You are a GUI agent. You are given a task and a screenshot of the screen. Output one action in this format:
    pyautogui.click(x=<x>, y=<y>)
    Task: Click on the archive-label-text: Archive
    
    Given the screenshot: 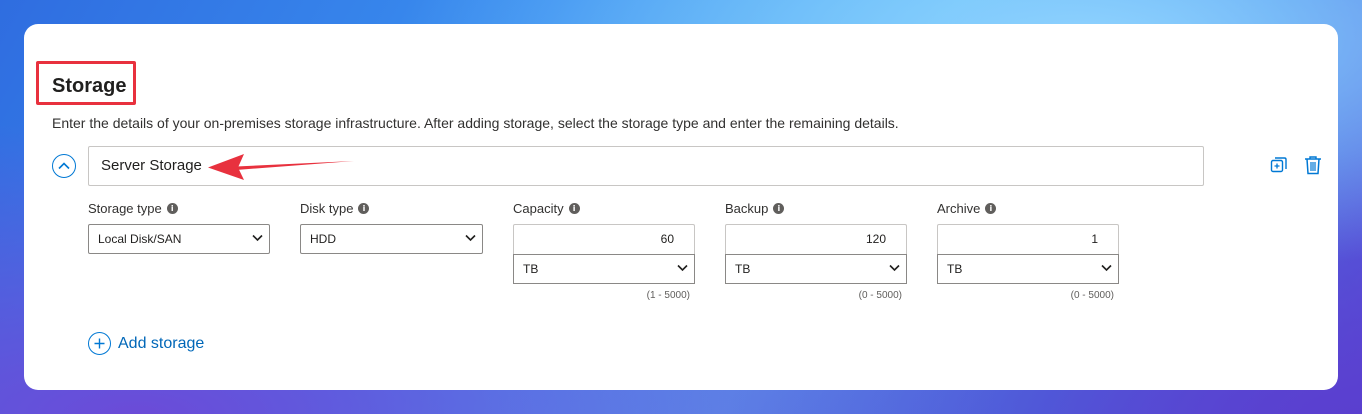 What is the action you would take?
    pyautogui.click(x=959, y=208)
    